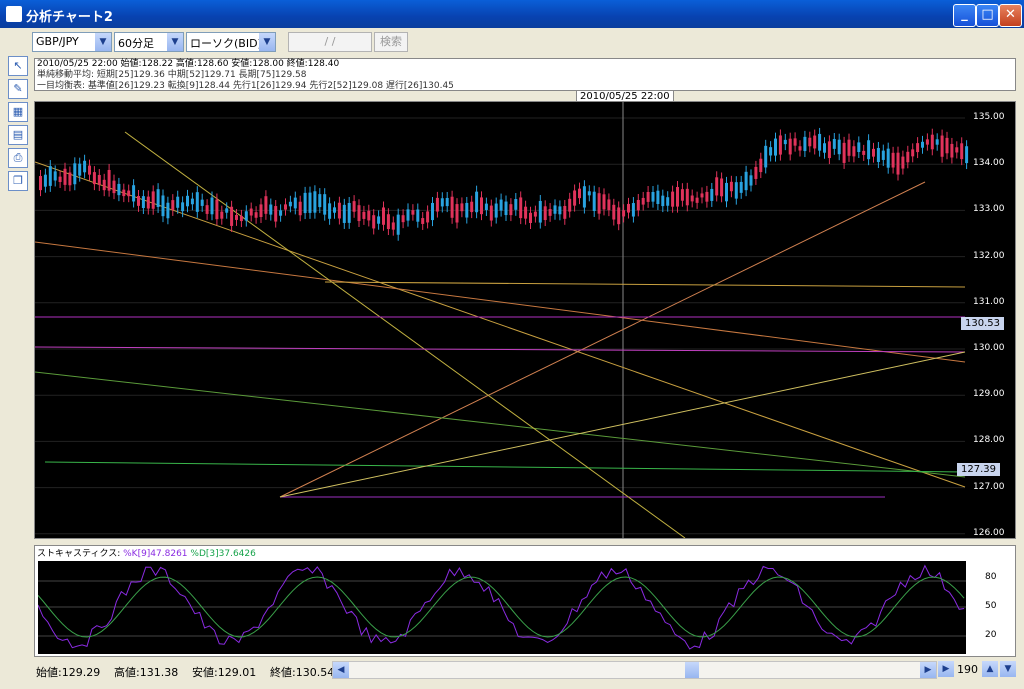 This screenshot has width=1024, height=689. What do you see at coordinates (989, 394) in the screenshot?
I see `y-tick-label: 129.00` at bounding box center [989, 394].